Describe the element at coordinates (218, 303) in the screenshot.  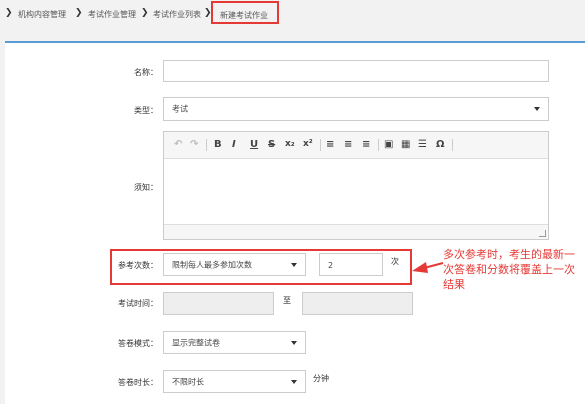
I see `exam-start-input` at that location.